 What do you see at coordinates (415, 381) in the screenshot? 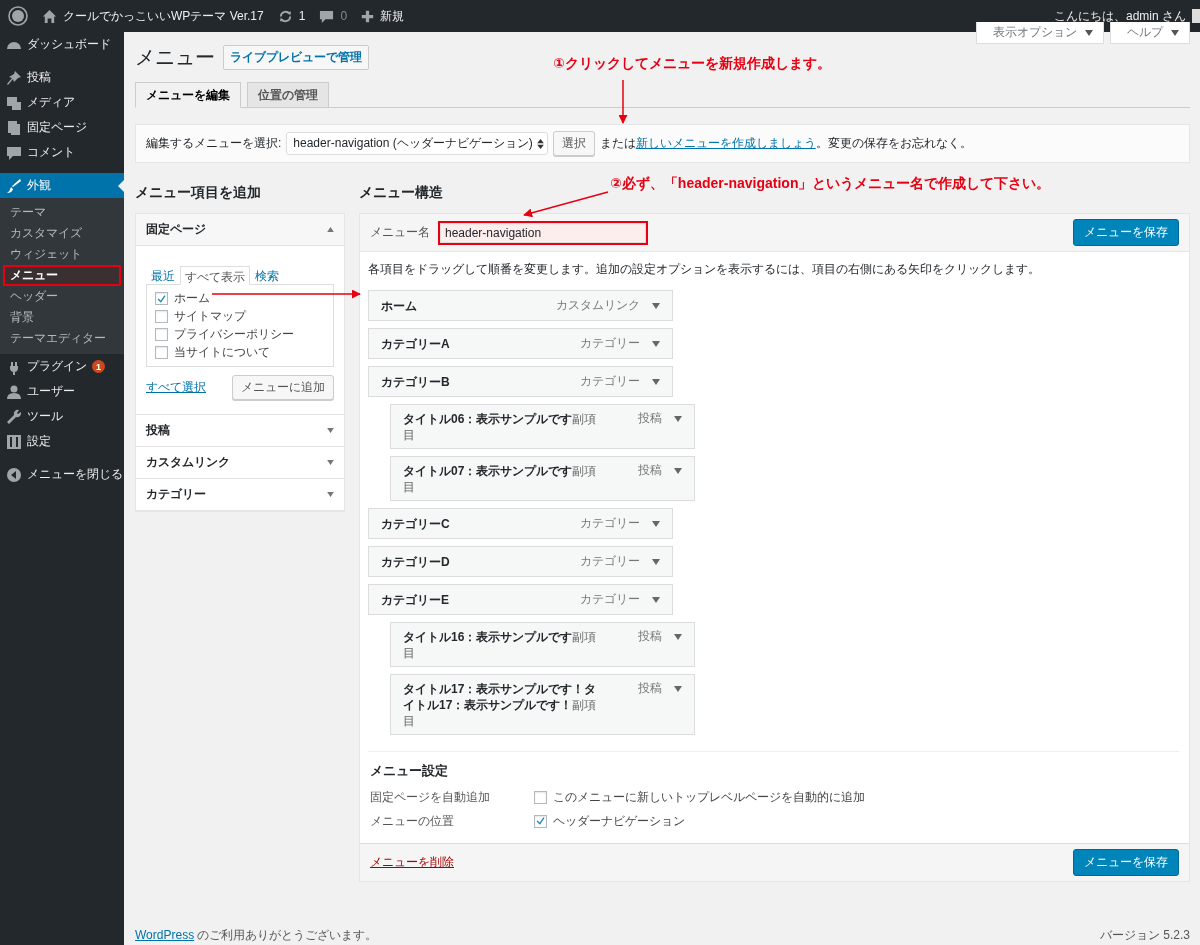
I see `menu-item-title: カテゴリーB` at bounding box center [415, 381].